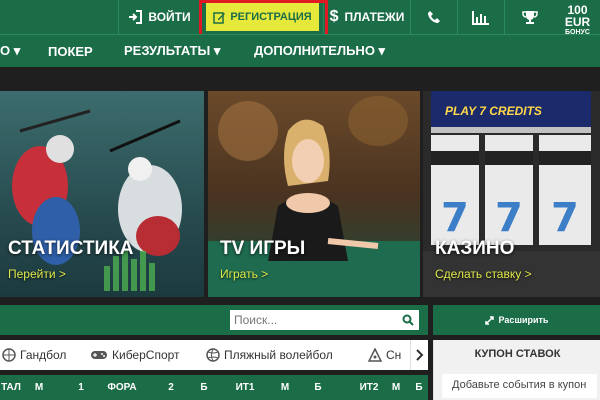  I want to click on login-label: ВОЙТИ, so click(169, 17).